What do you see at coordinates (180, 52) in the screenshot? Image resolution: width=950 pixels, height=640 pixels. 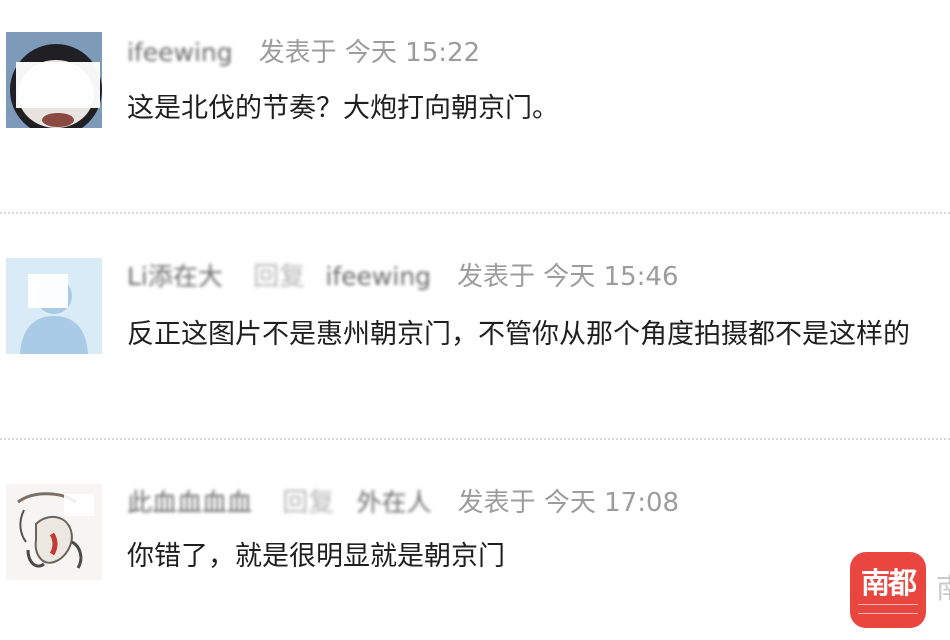 I see `username: ifeewing` at bounding box center [180, 52].